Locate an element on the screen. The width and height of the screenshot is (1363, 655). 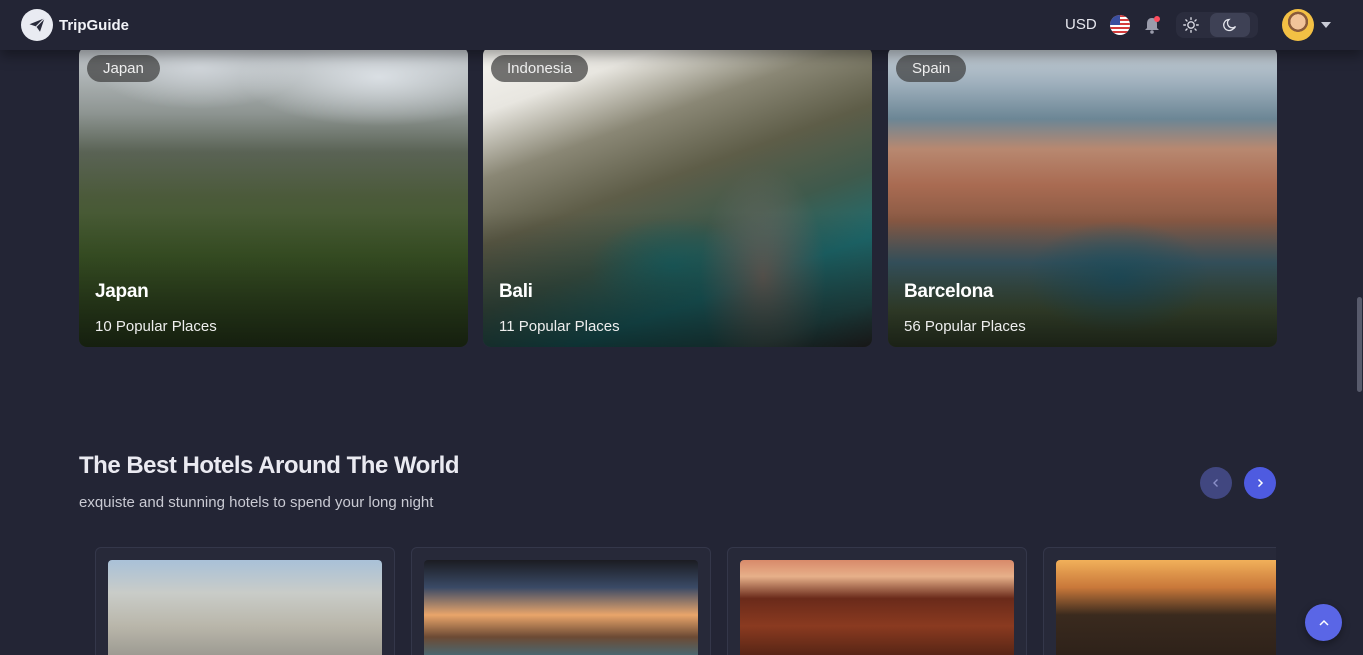
carousel-prev-button is located at coordinates (1216, 483).